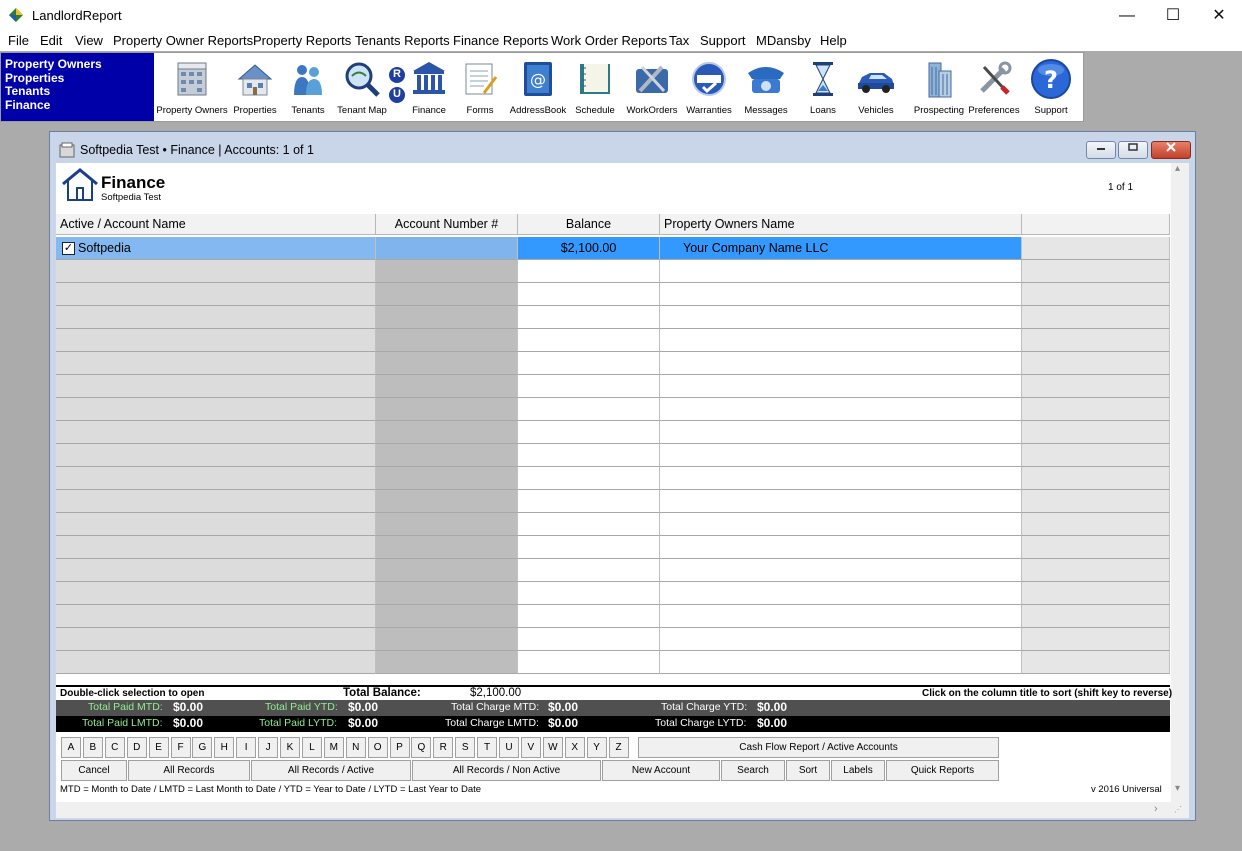  I want to click on menu-mdansby: MDansby, so click(783, 40).